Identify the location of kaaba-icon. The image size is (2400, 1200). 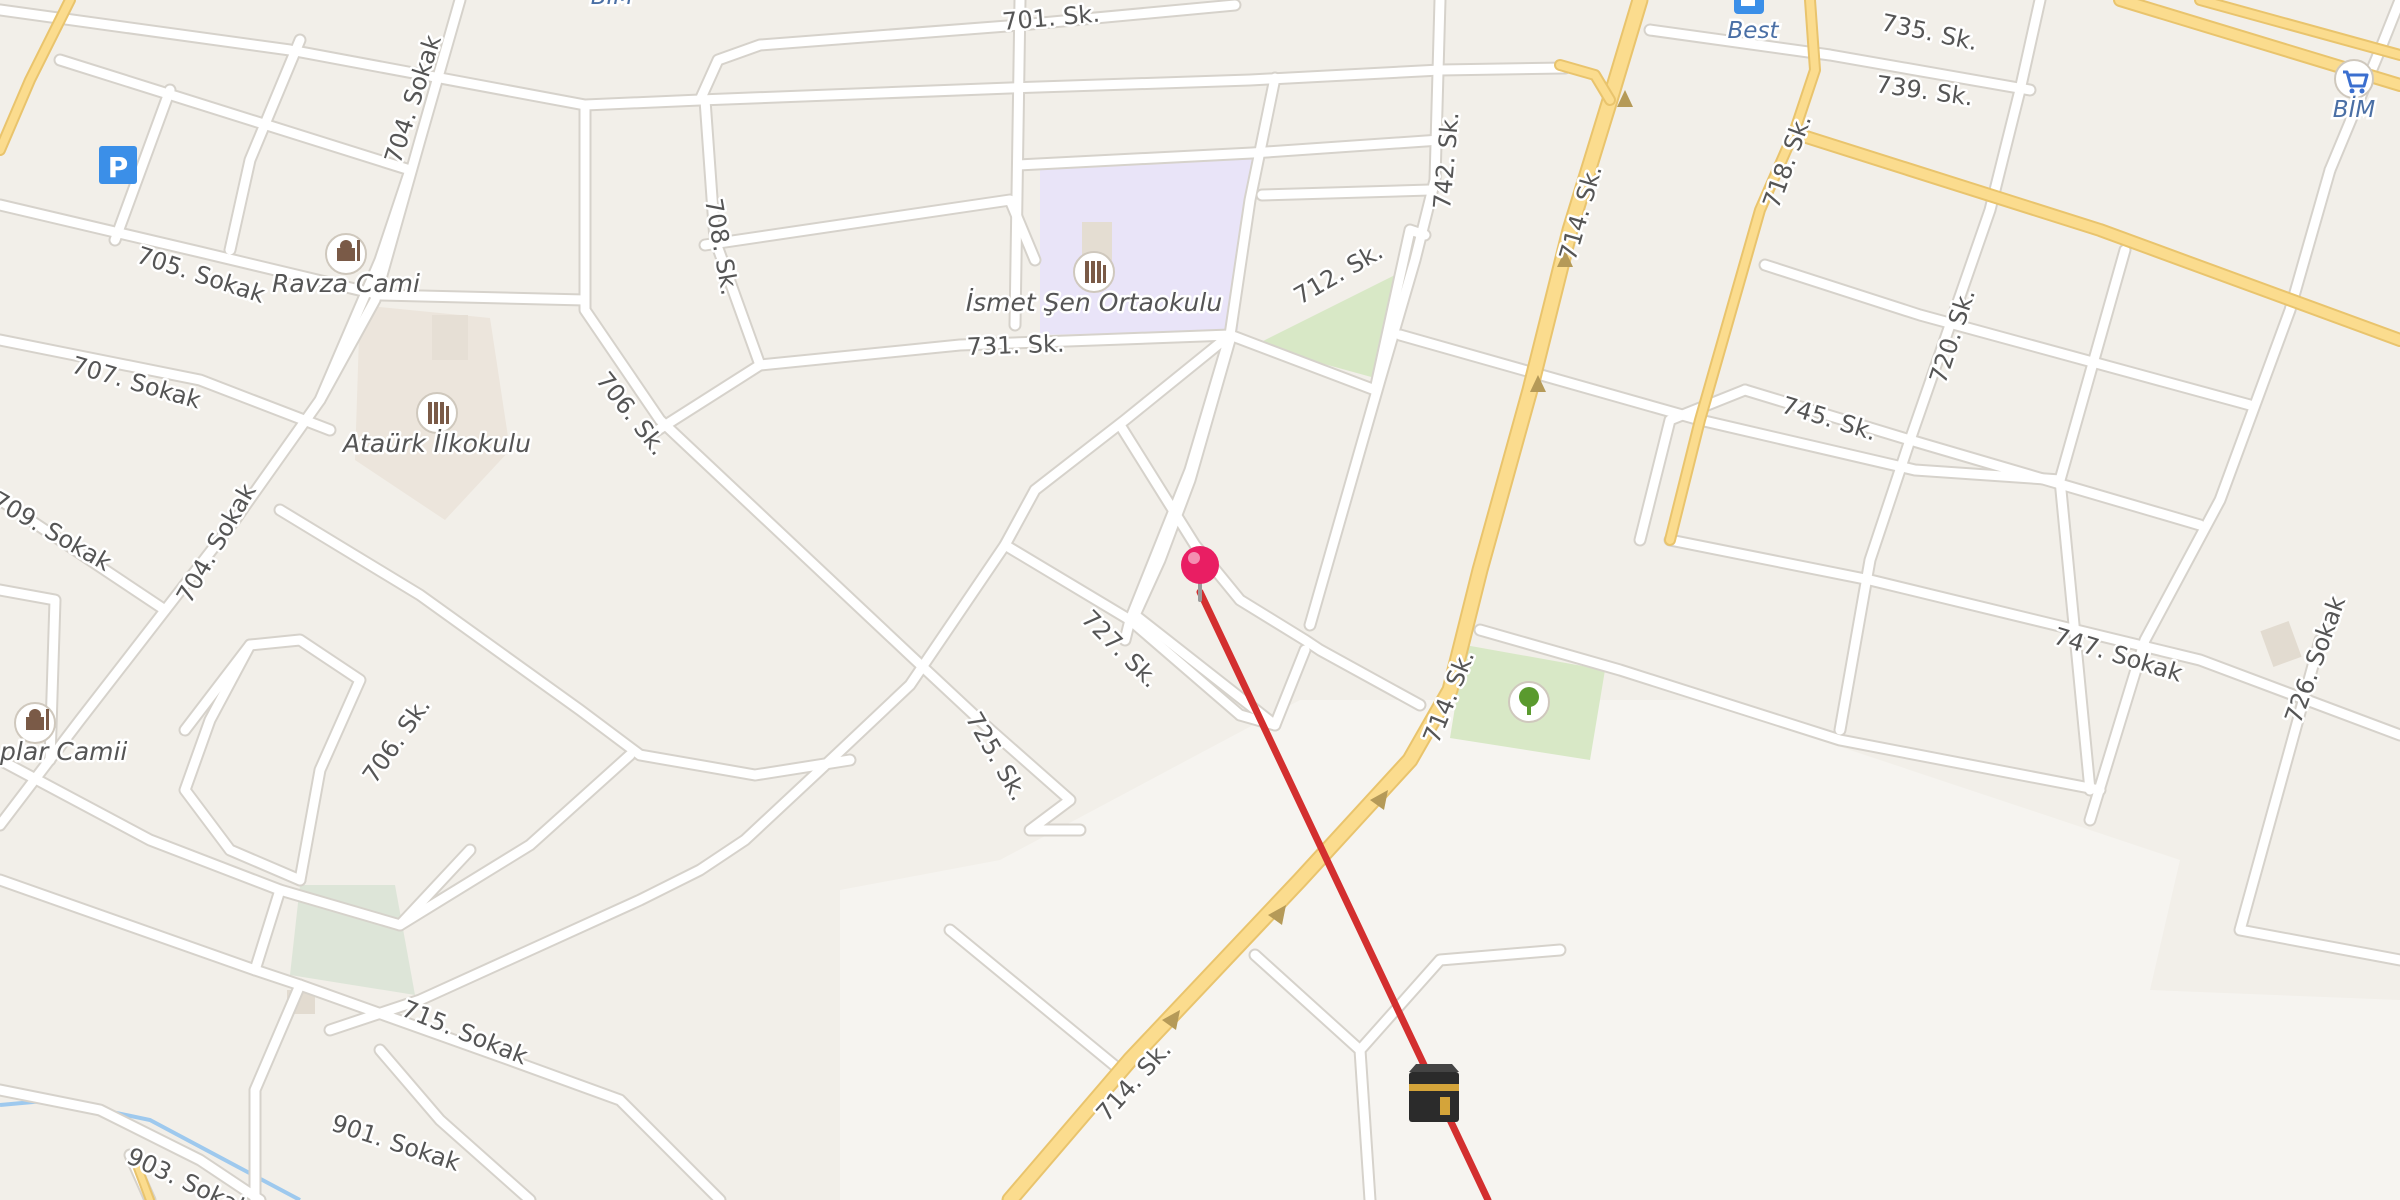
(1434, 1093).